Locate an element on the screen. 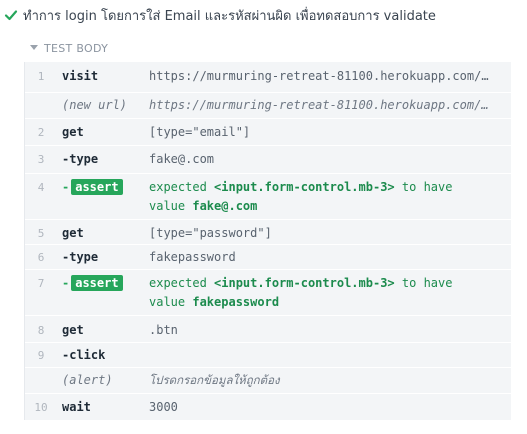 The width and height of the screenshot is (527, 434). command-number: 9 is located at coordinates (41, 355).